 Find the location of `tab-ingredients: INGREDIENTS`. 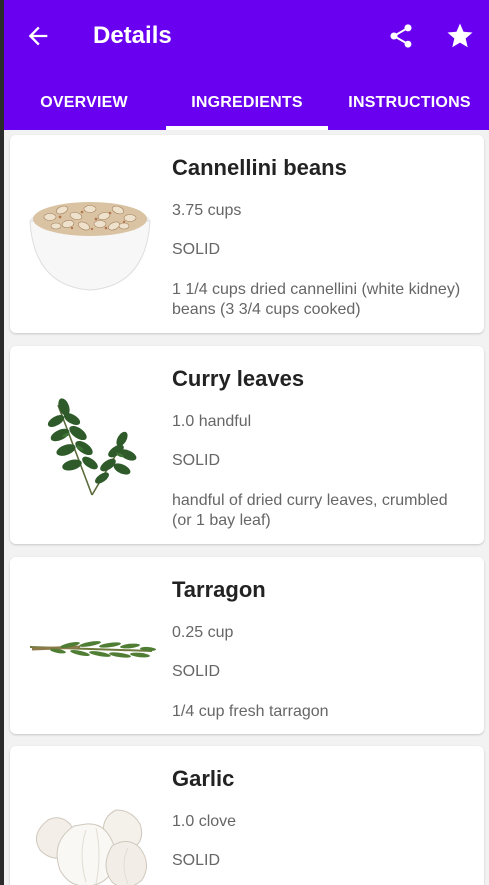

tab-ingredients: INGREDIENTS is located at coordinates (247, 103).